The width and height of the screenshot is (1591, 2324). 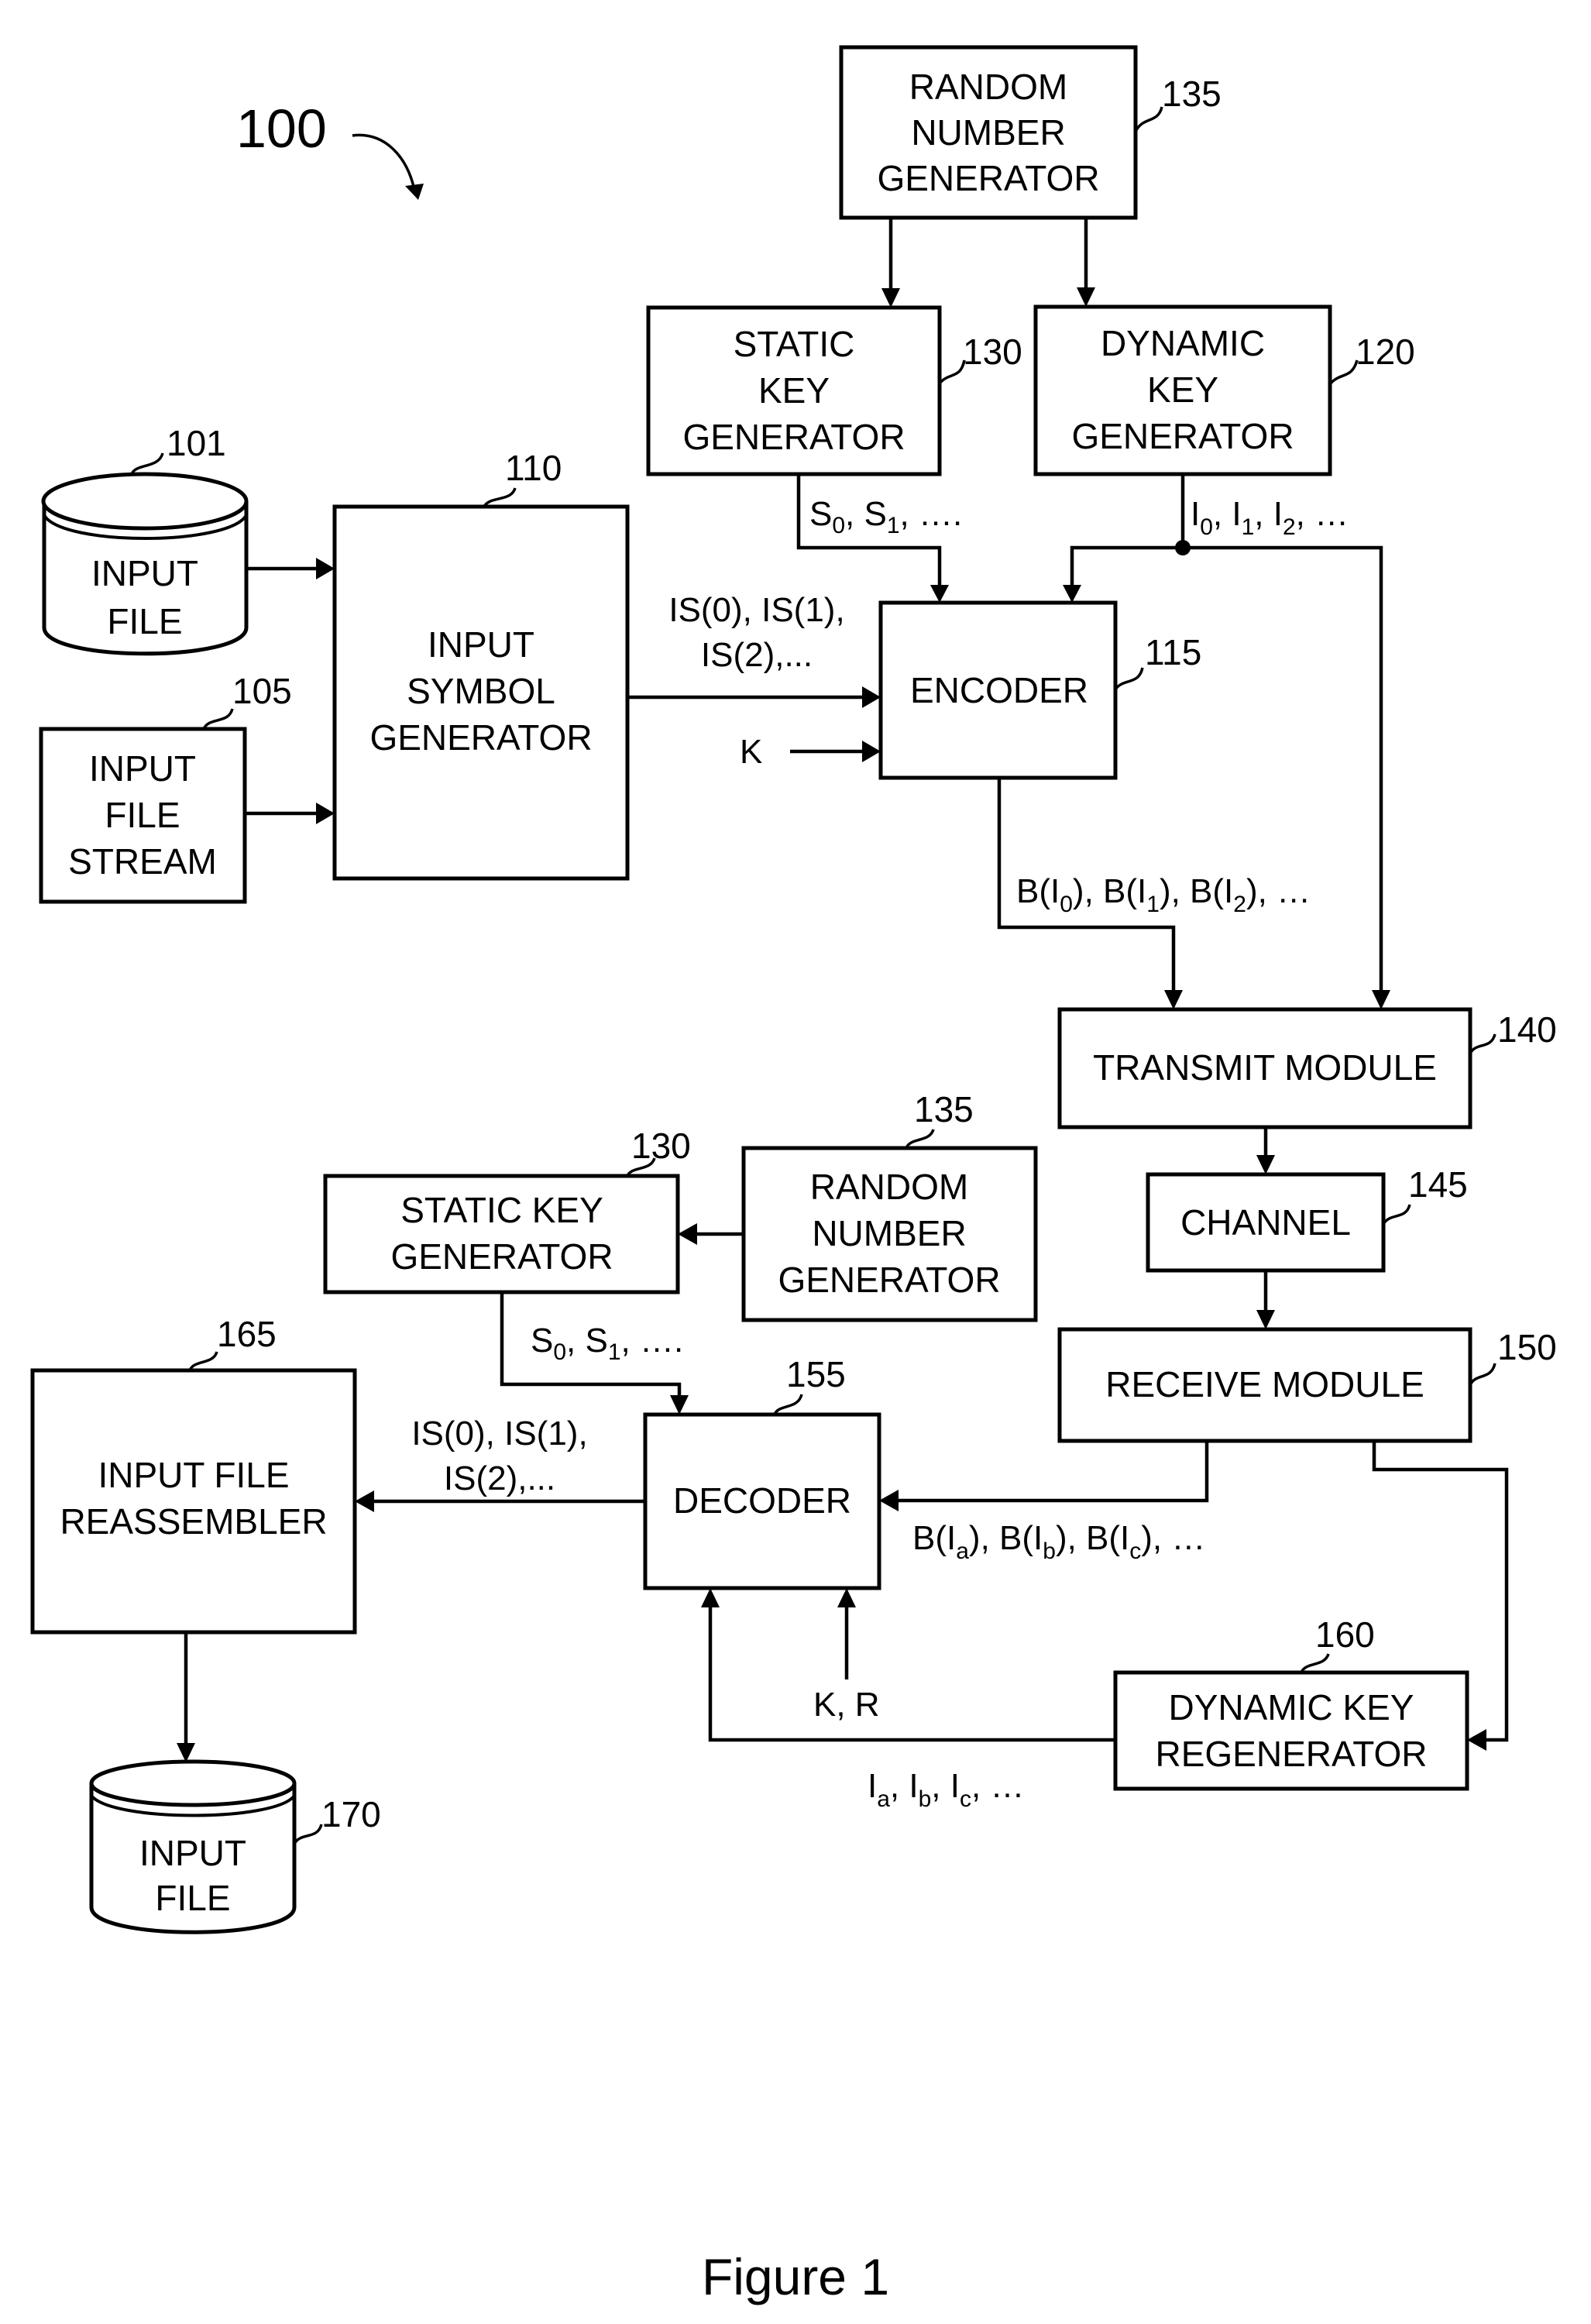 I want to click on dynamic-key-regenerator: DYNAMIC KEY REGENERATOR 160, so click(x=1291, y=1702).